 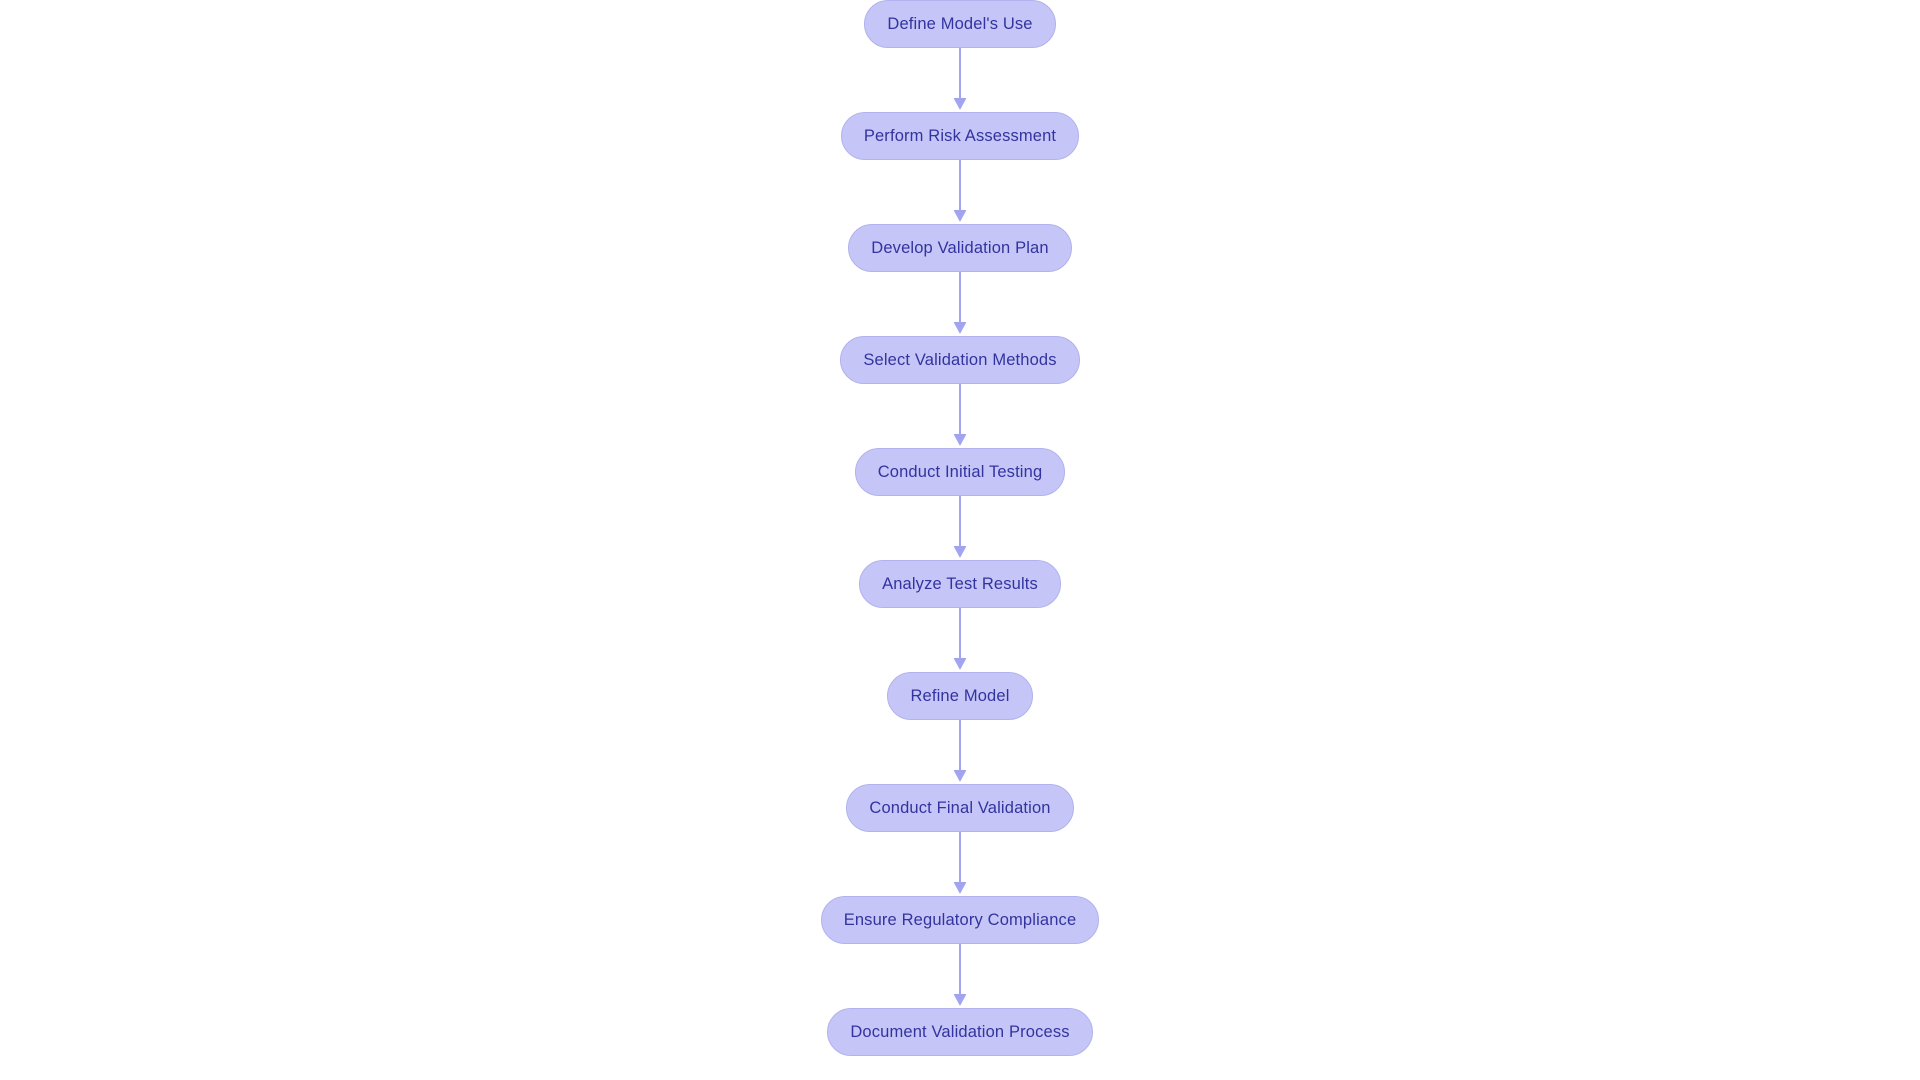 I want to click on flow-node-select-validation-methods: Select Validation Methods, so click(x=960, y=360).